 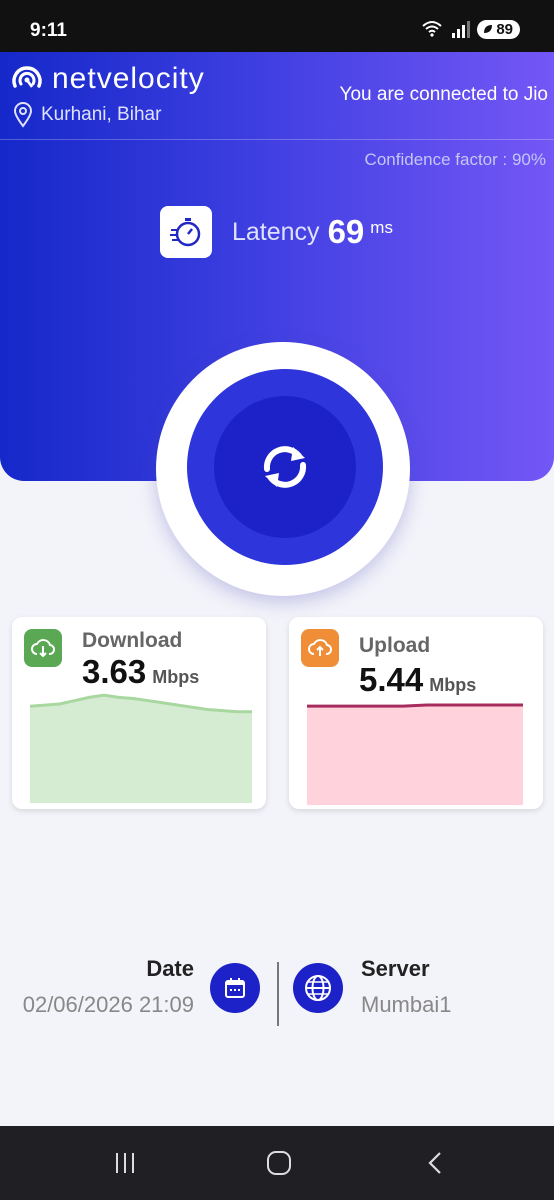 What do you see at coordinates (108, 987) in the screenshot?
I see `date-block: Date 02/06/2026 21:09` at bounding box center [108, 987].